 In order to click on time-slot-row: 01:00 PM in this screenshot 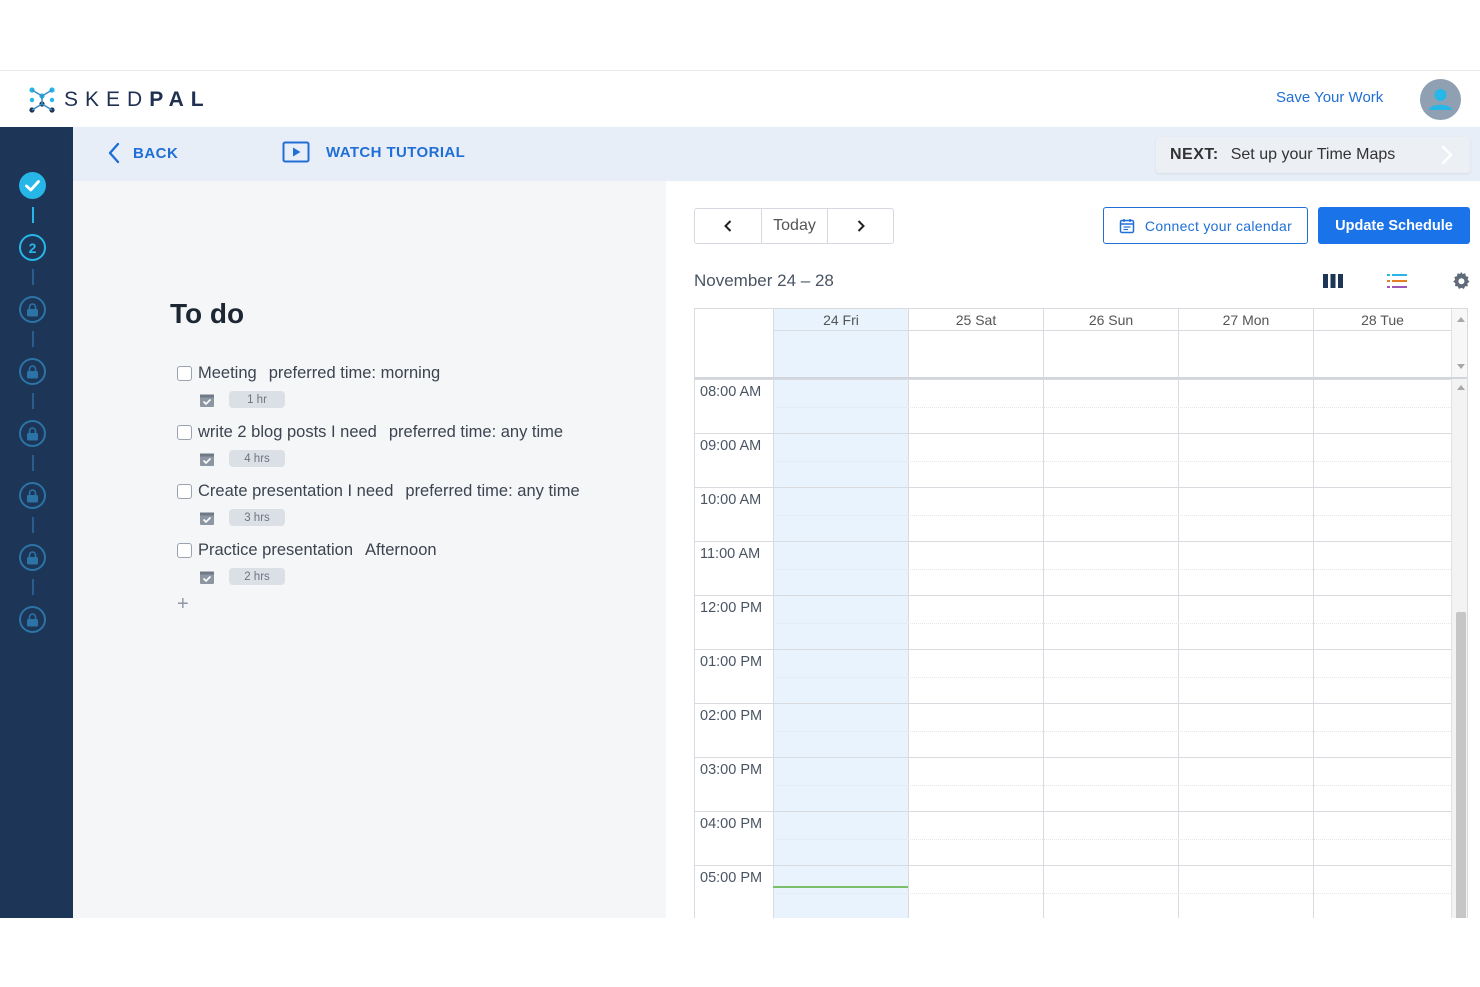, I will do `click(1073, 676)`.